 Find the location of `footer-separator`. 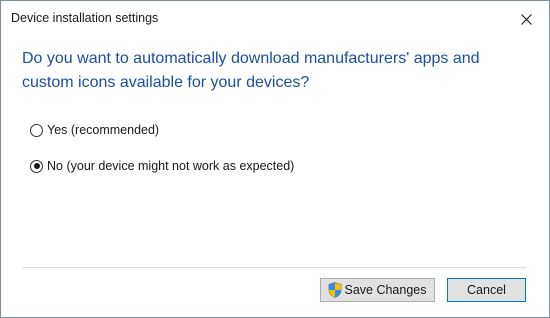

footer-separator is located at coordinates (274, 267).